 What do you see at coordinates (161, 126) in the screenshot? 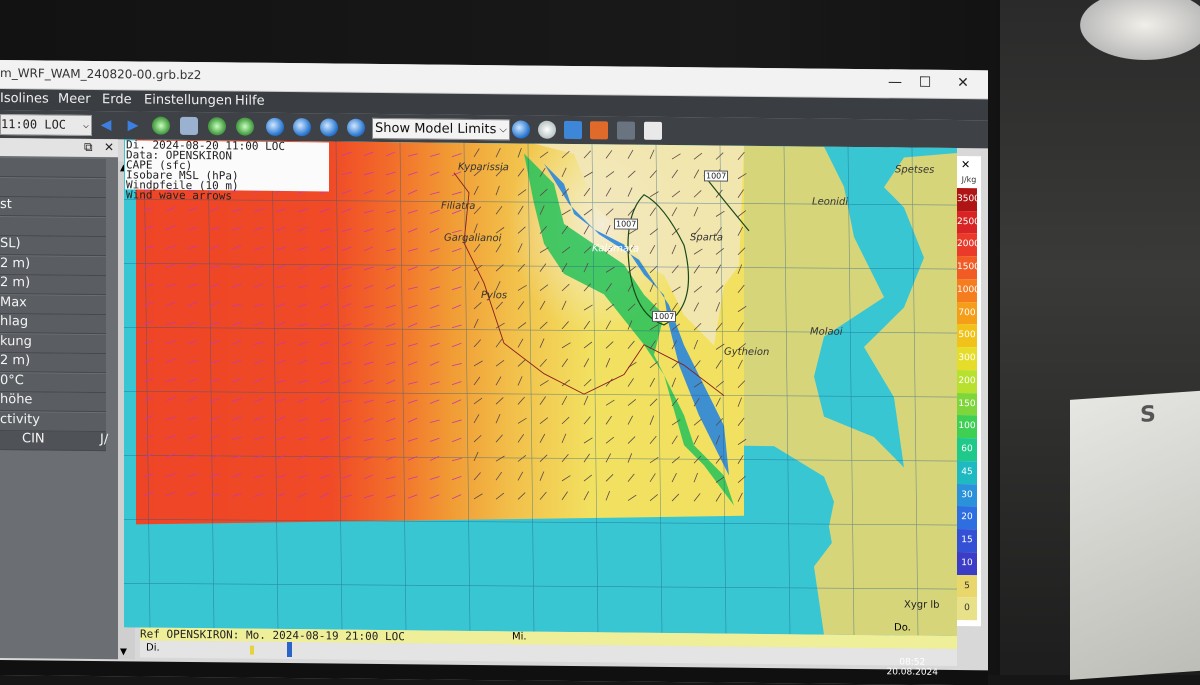
I see `zoom-in-icon` at bounding box center [161, 126].